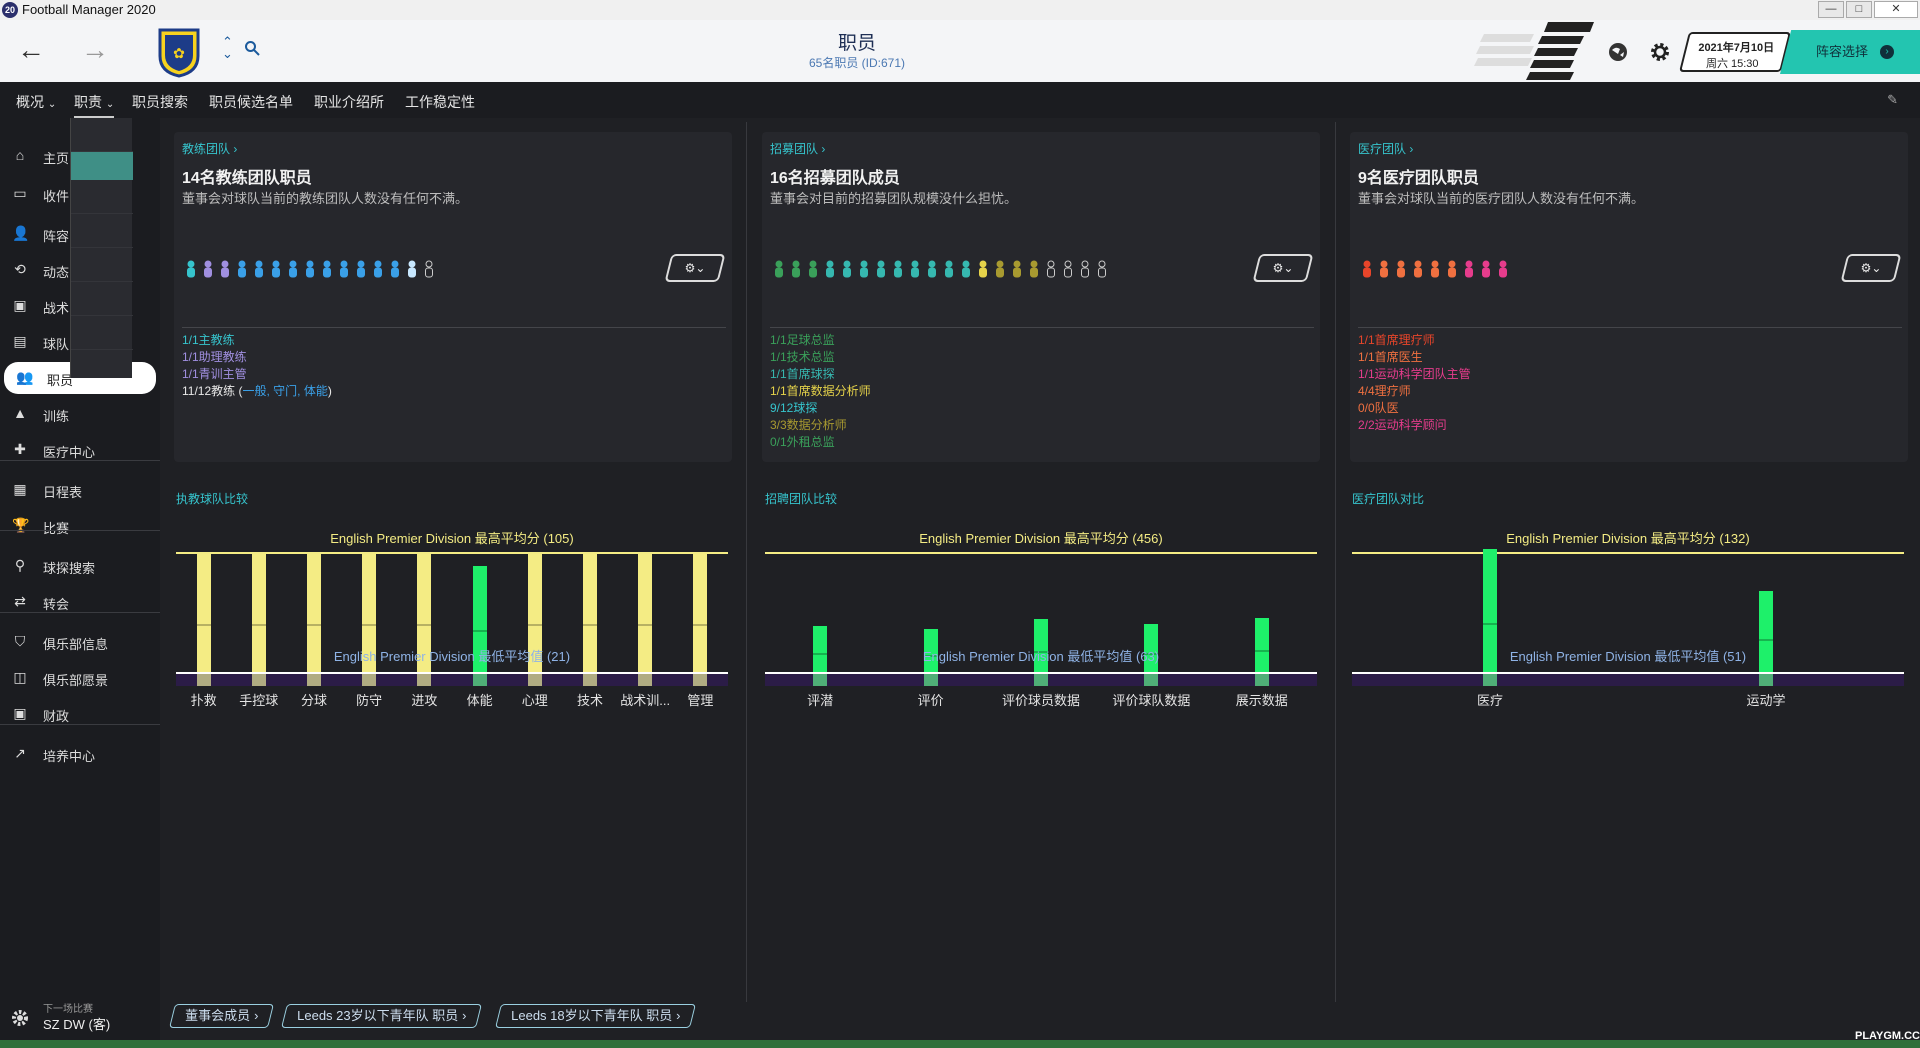 This screenshot has width=1920, height=1048. Describe the element at coordinates (80, 450) in the screenshot. I see `sidebar-item-medical: ✚ 医疗中心` at that location.